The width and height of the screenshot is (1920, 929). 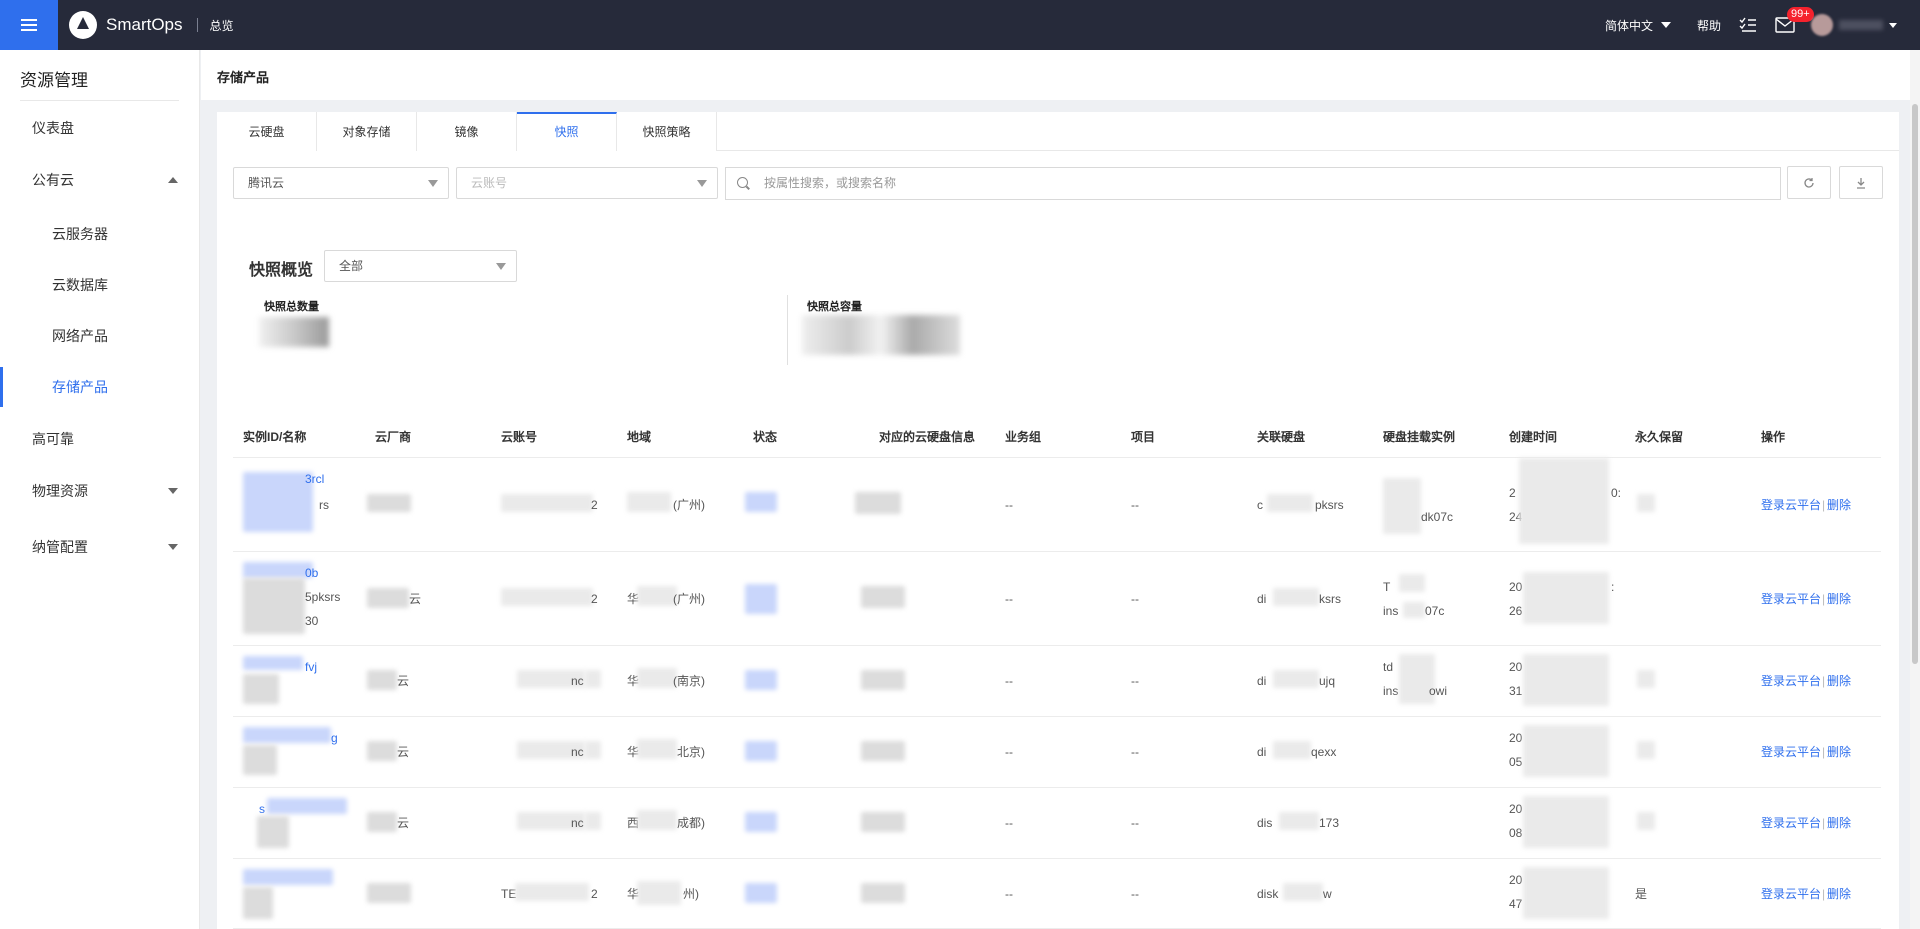 What do you see at coordinates (100, 285) in the screenshot?
I see `sidebar-item-cloud-database: 云数据库` at bounding box center [100, 285].